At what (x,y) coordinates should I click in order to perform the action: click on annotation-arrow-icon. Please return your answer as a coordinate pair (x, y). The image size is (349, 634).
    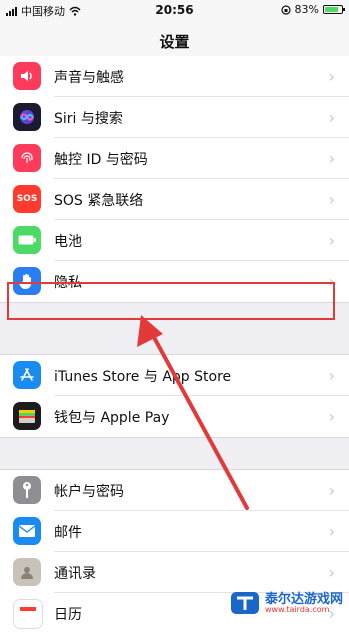
    Looking at the image, I should click on (193, 412).